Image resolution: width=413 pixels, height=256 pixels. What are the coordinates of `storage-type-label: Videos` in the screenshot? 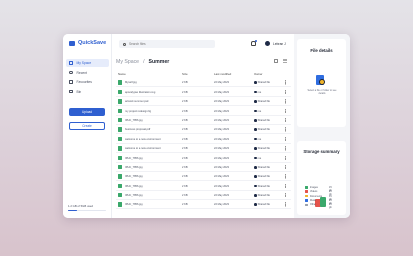 It's located at (314, 192).